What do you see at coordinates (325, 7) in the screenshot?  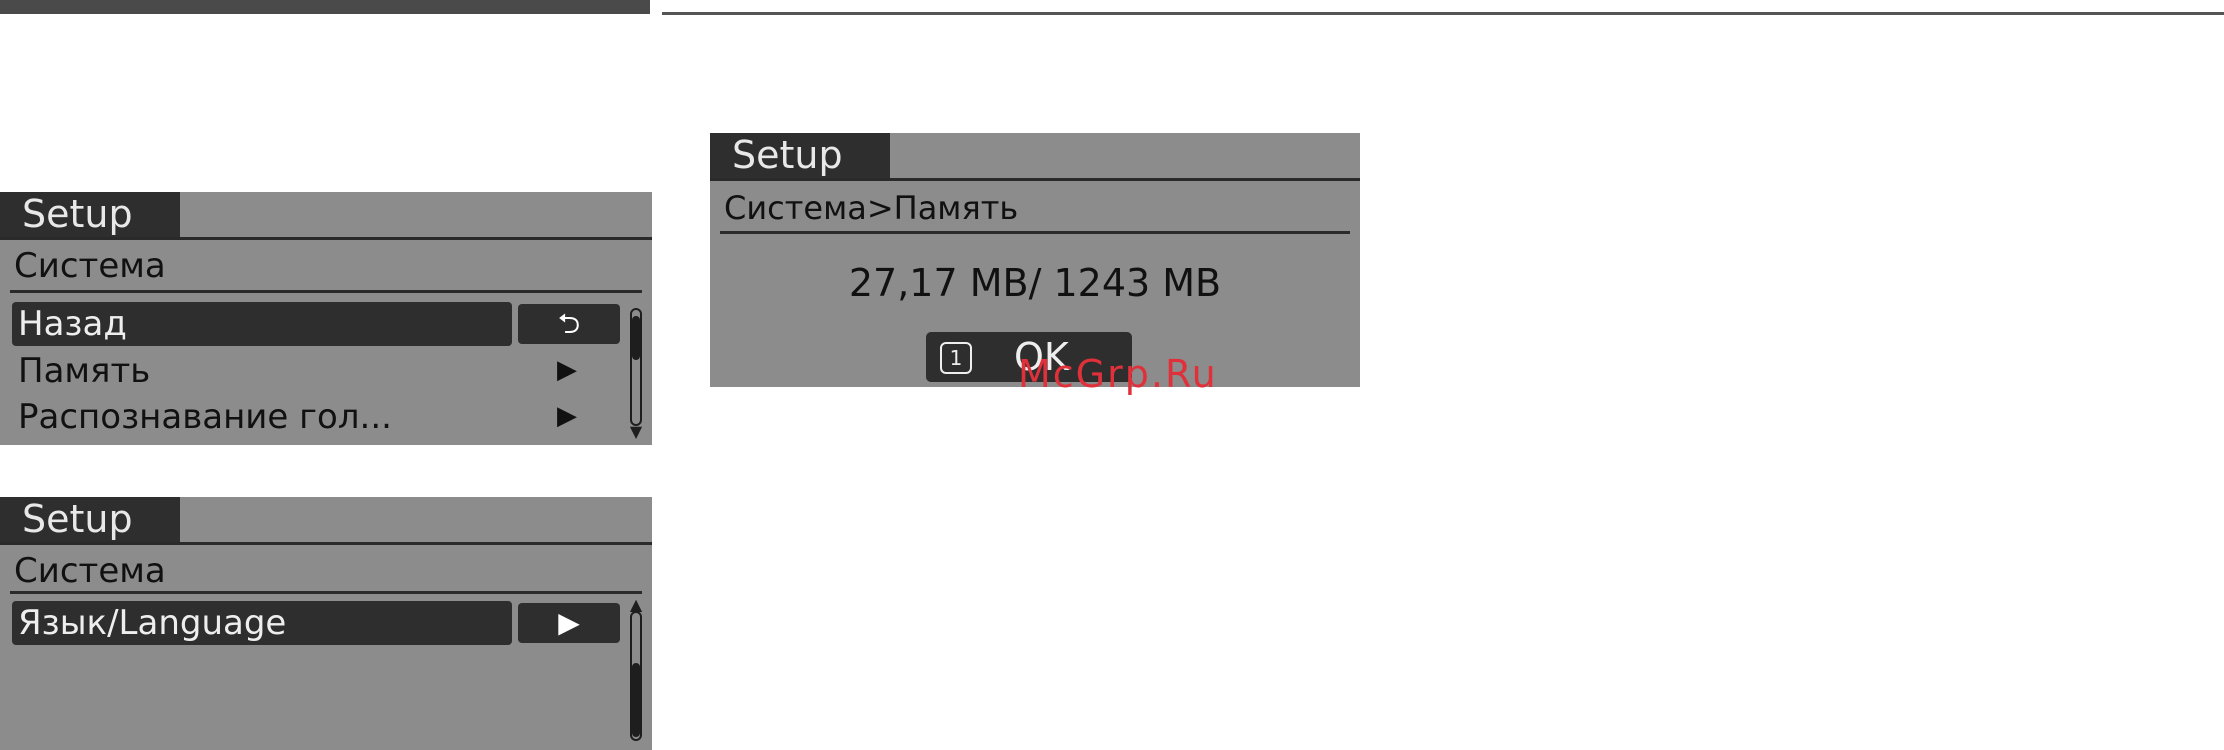 I see `top-bar-left` at bounding box center [325, 7].